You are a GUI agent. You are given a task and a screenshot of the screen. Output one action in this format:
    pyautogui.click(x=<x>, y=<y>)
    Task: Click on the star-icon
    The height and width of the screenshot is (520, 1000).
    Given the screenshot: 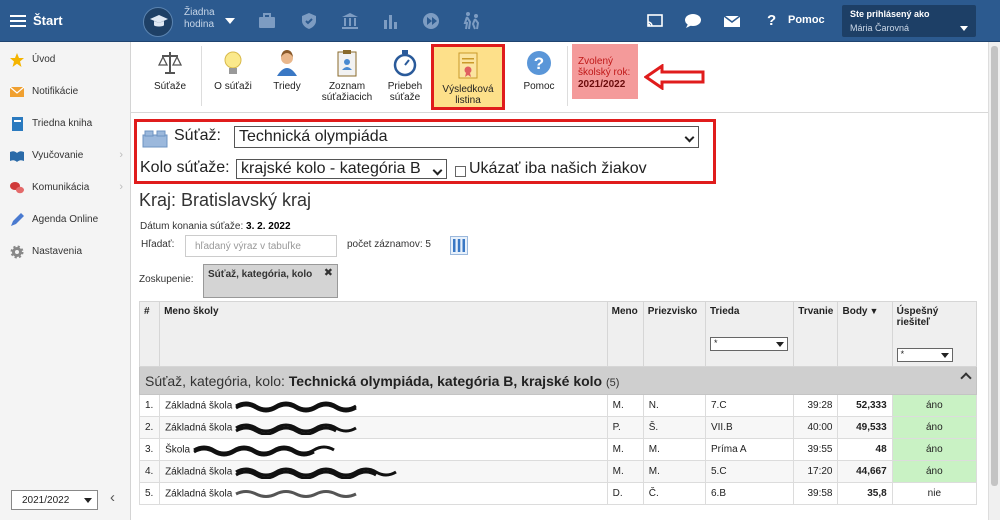 What is the action you would take?
    pyautogui.click(x=17, y=60)
    